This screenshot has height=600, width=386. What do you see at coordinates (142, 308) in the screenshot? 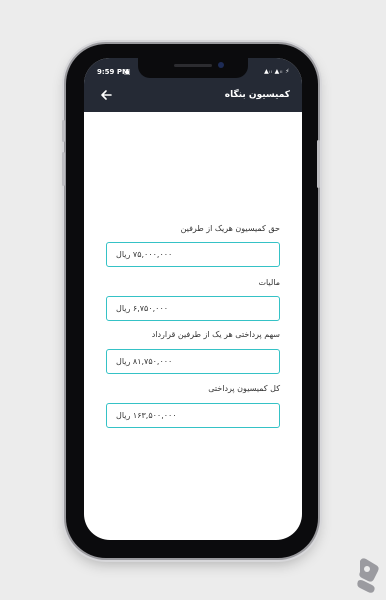
I see `tax-value: ۶,۷۵۰,۰۰۰ ریال` at bounding box center [142, 308].